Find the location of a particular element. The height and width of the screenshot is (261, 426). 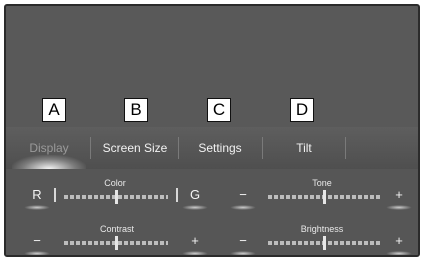

brightness-increase-button: + is located at coordinates (399, 243).